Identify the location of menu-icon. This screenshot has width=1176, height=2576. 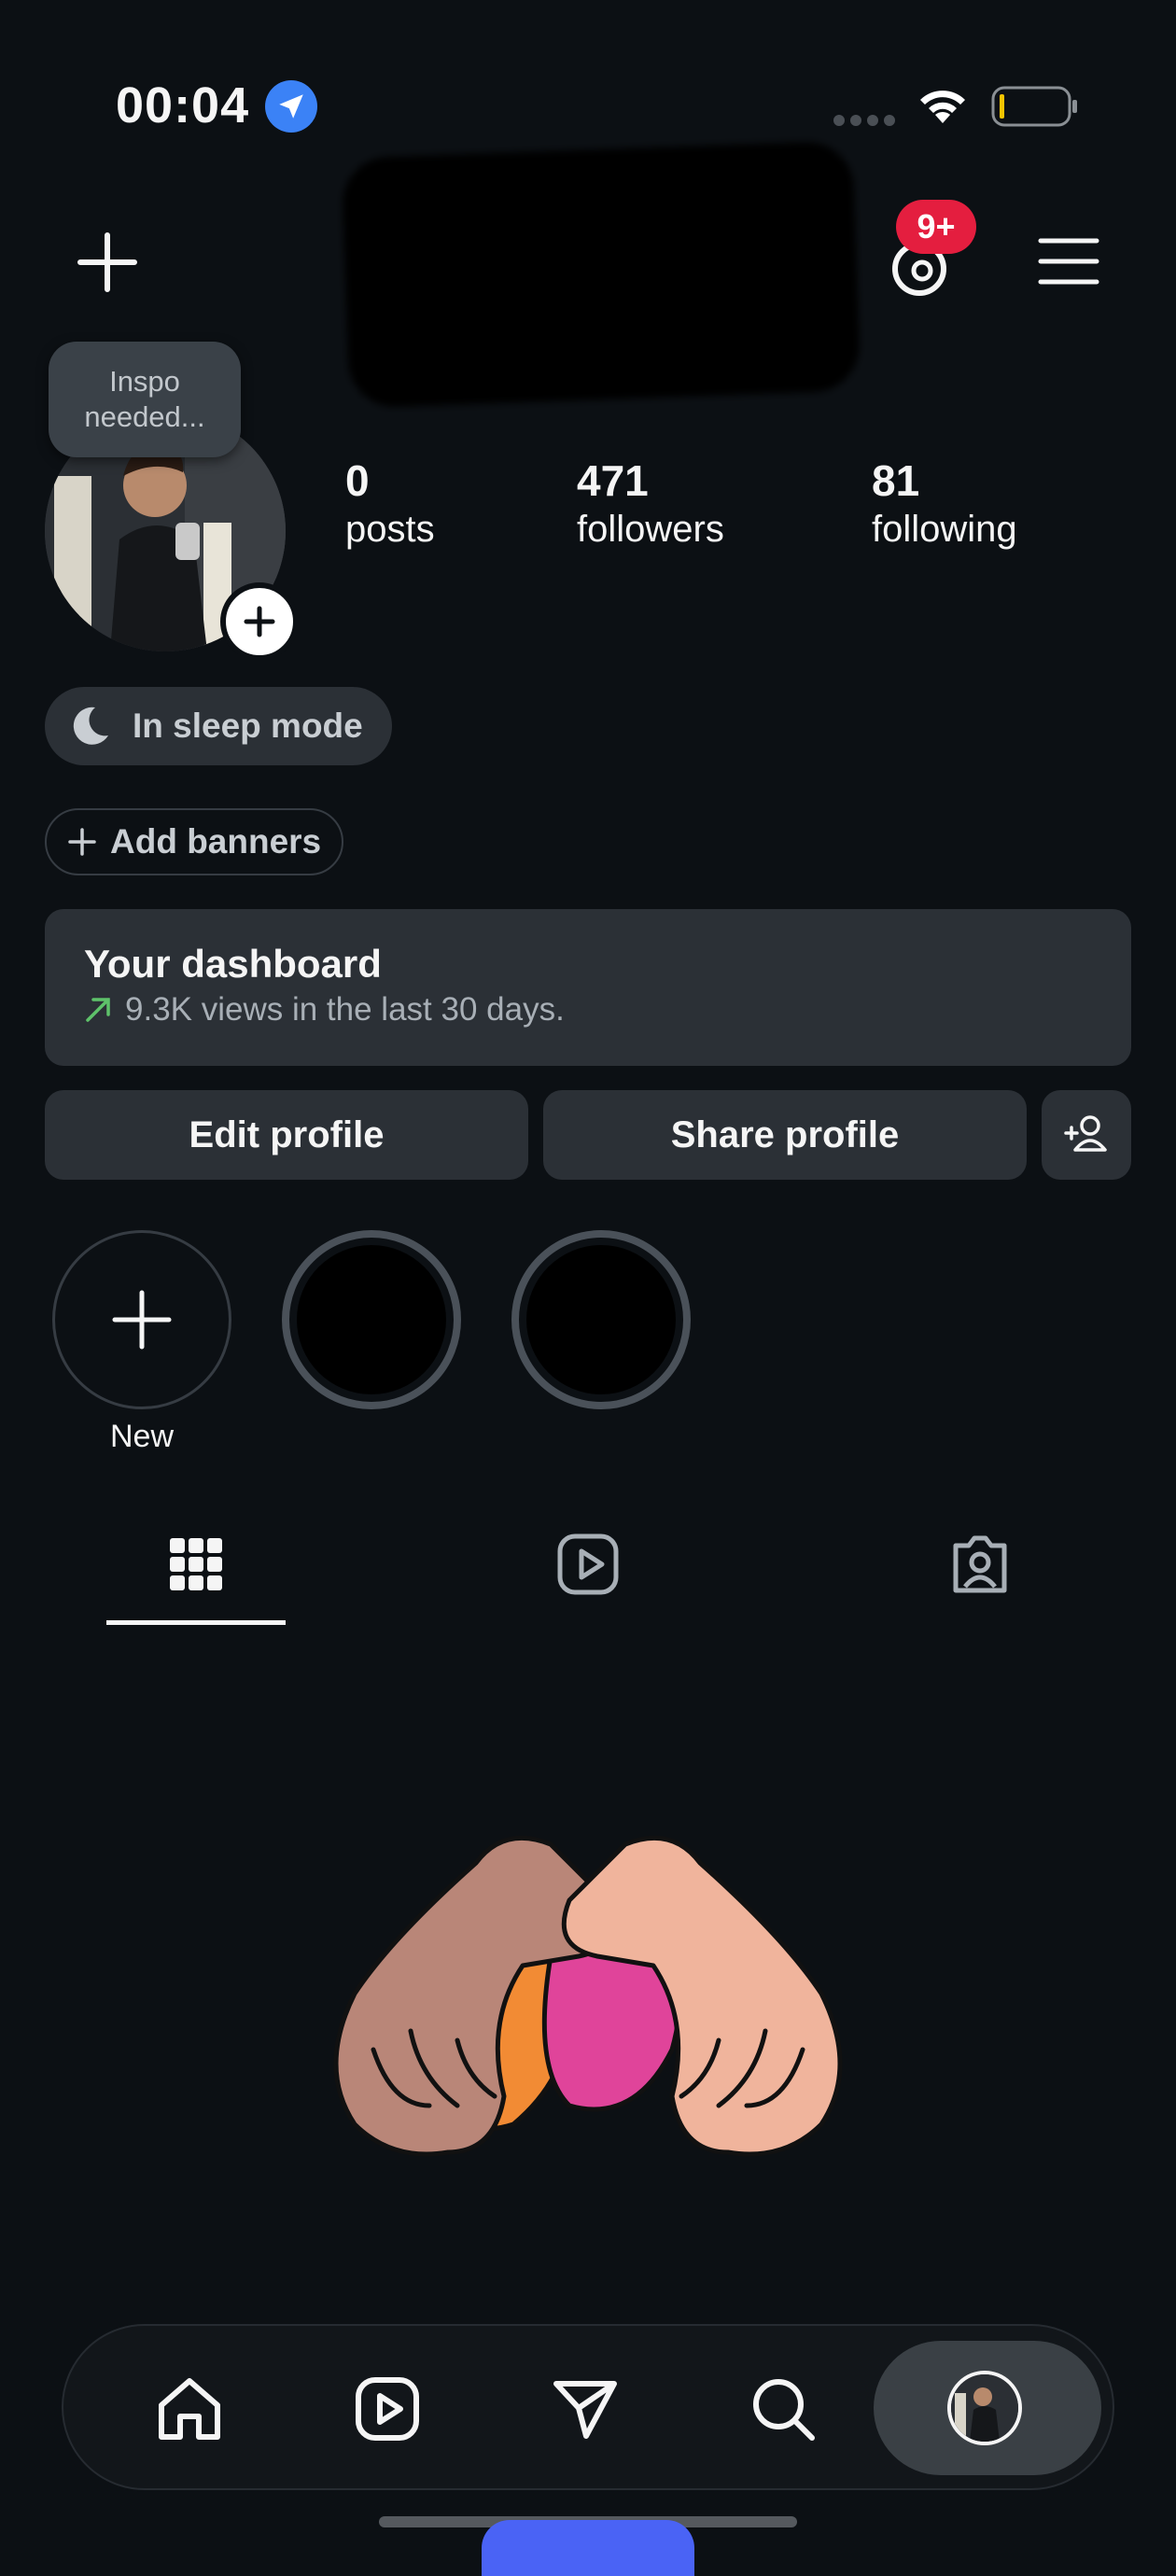
(1068, 261).